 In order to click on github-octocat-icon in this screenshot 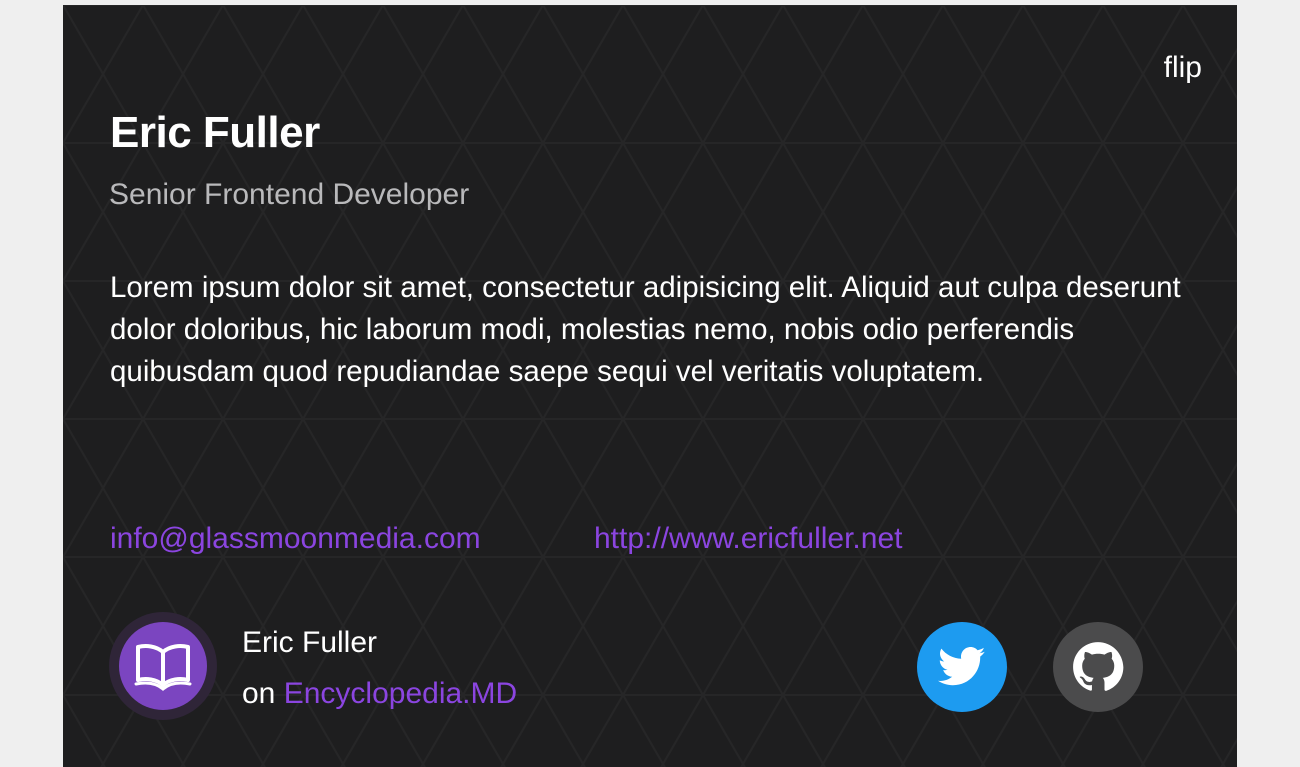, I will do `click(1098, 666)`.